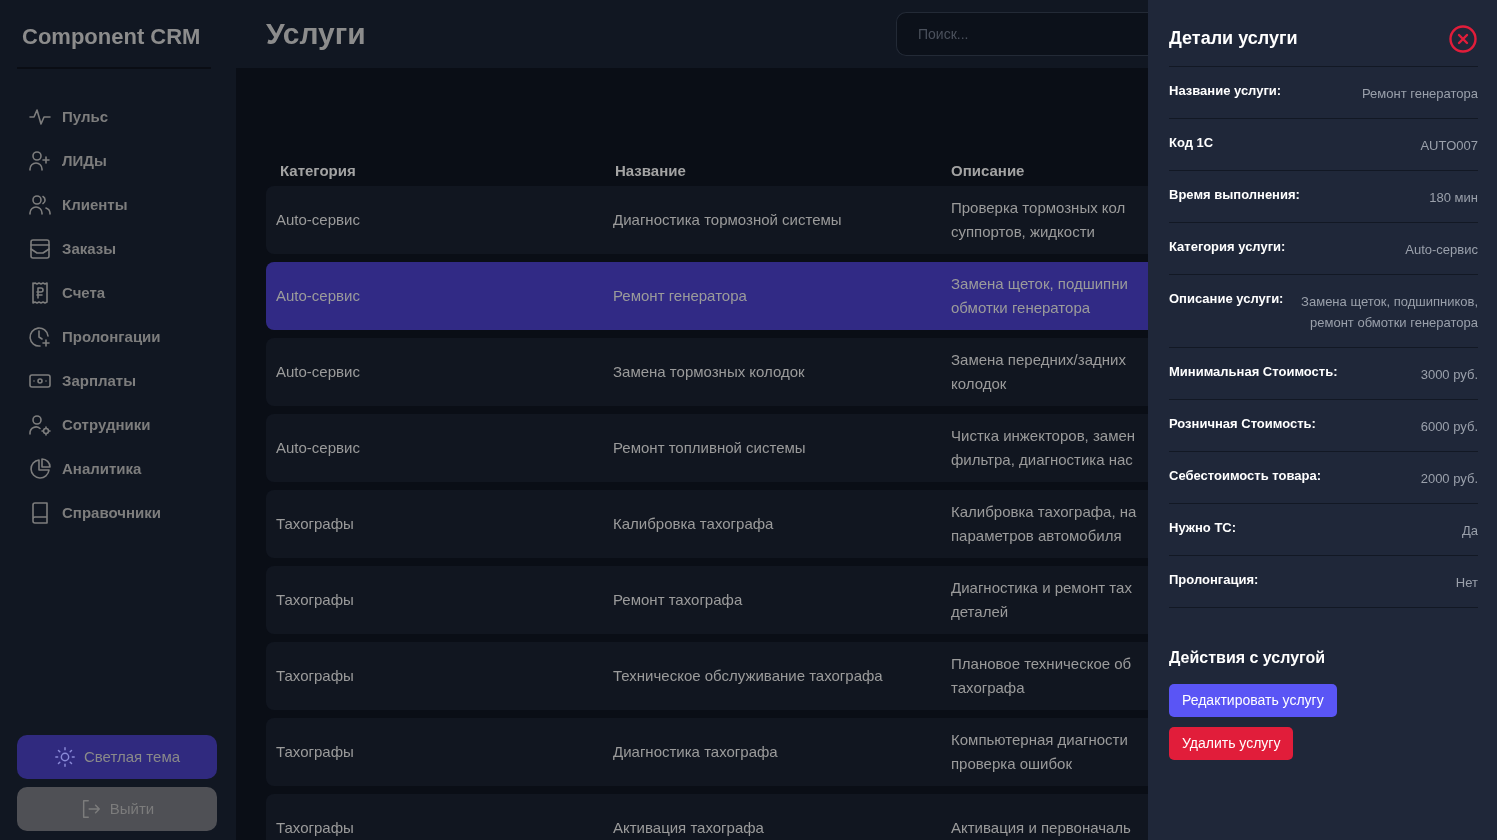 Image resolution: width=1497 pixels, height=840 pixels. Describe the element at coordinates (40, 337) in the screenshot. I see `clock-plus-icon` at that location.